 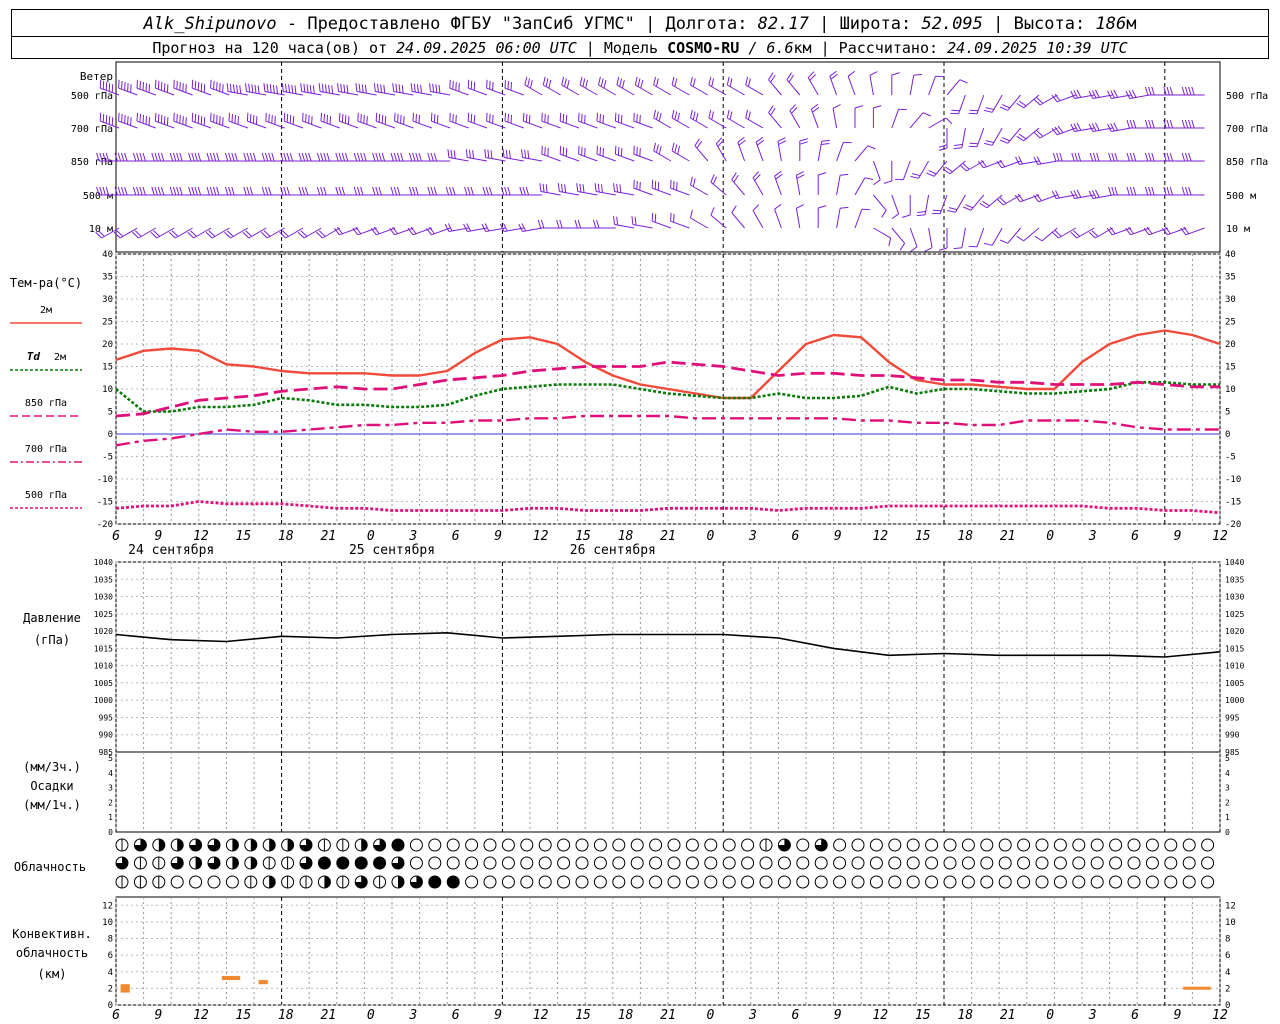 I want to click on precip-ytick-left: 0, so click(x=110, y=832).